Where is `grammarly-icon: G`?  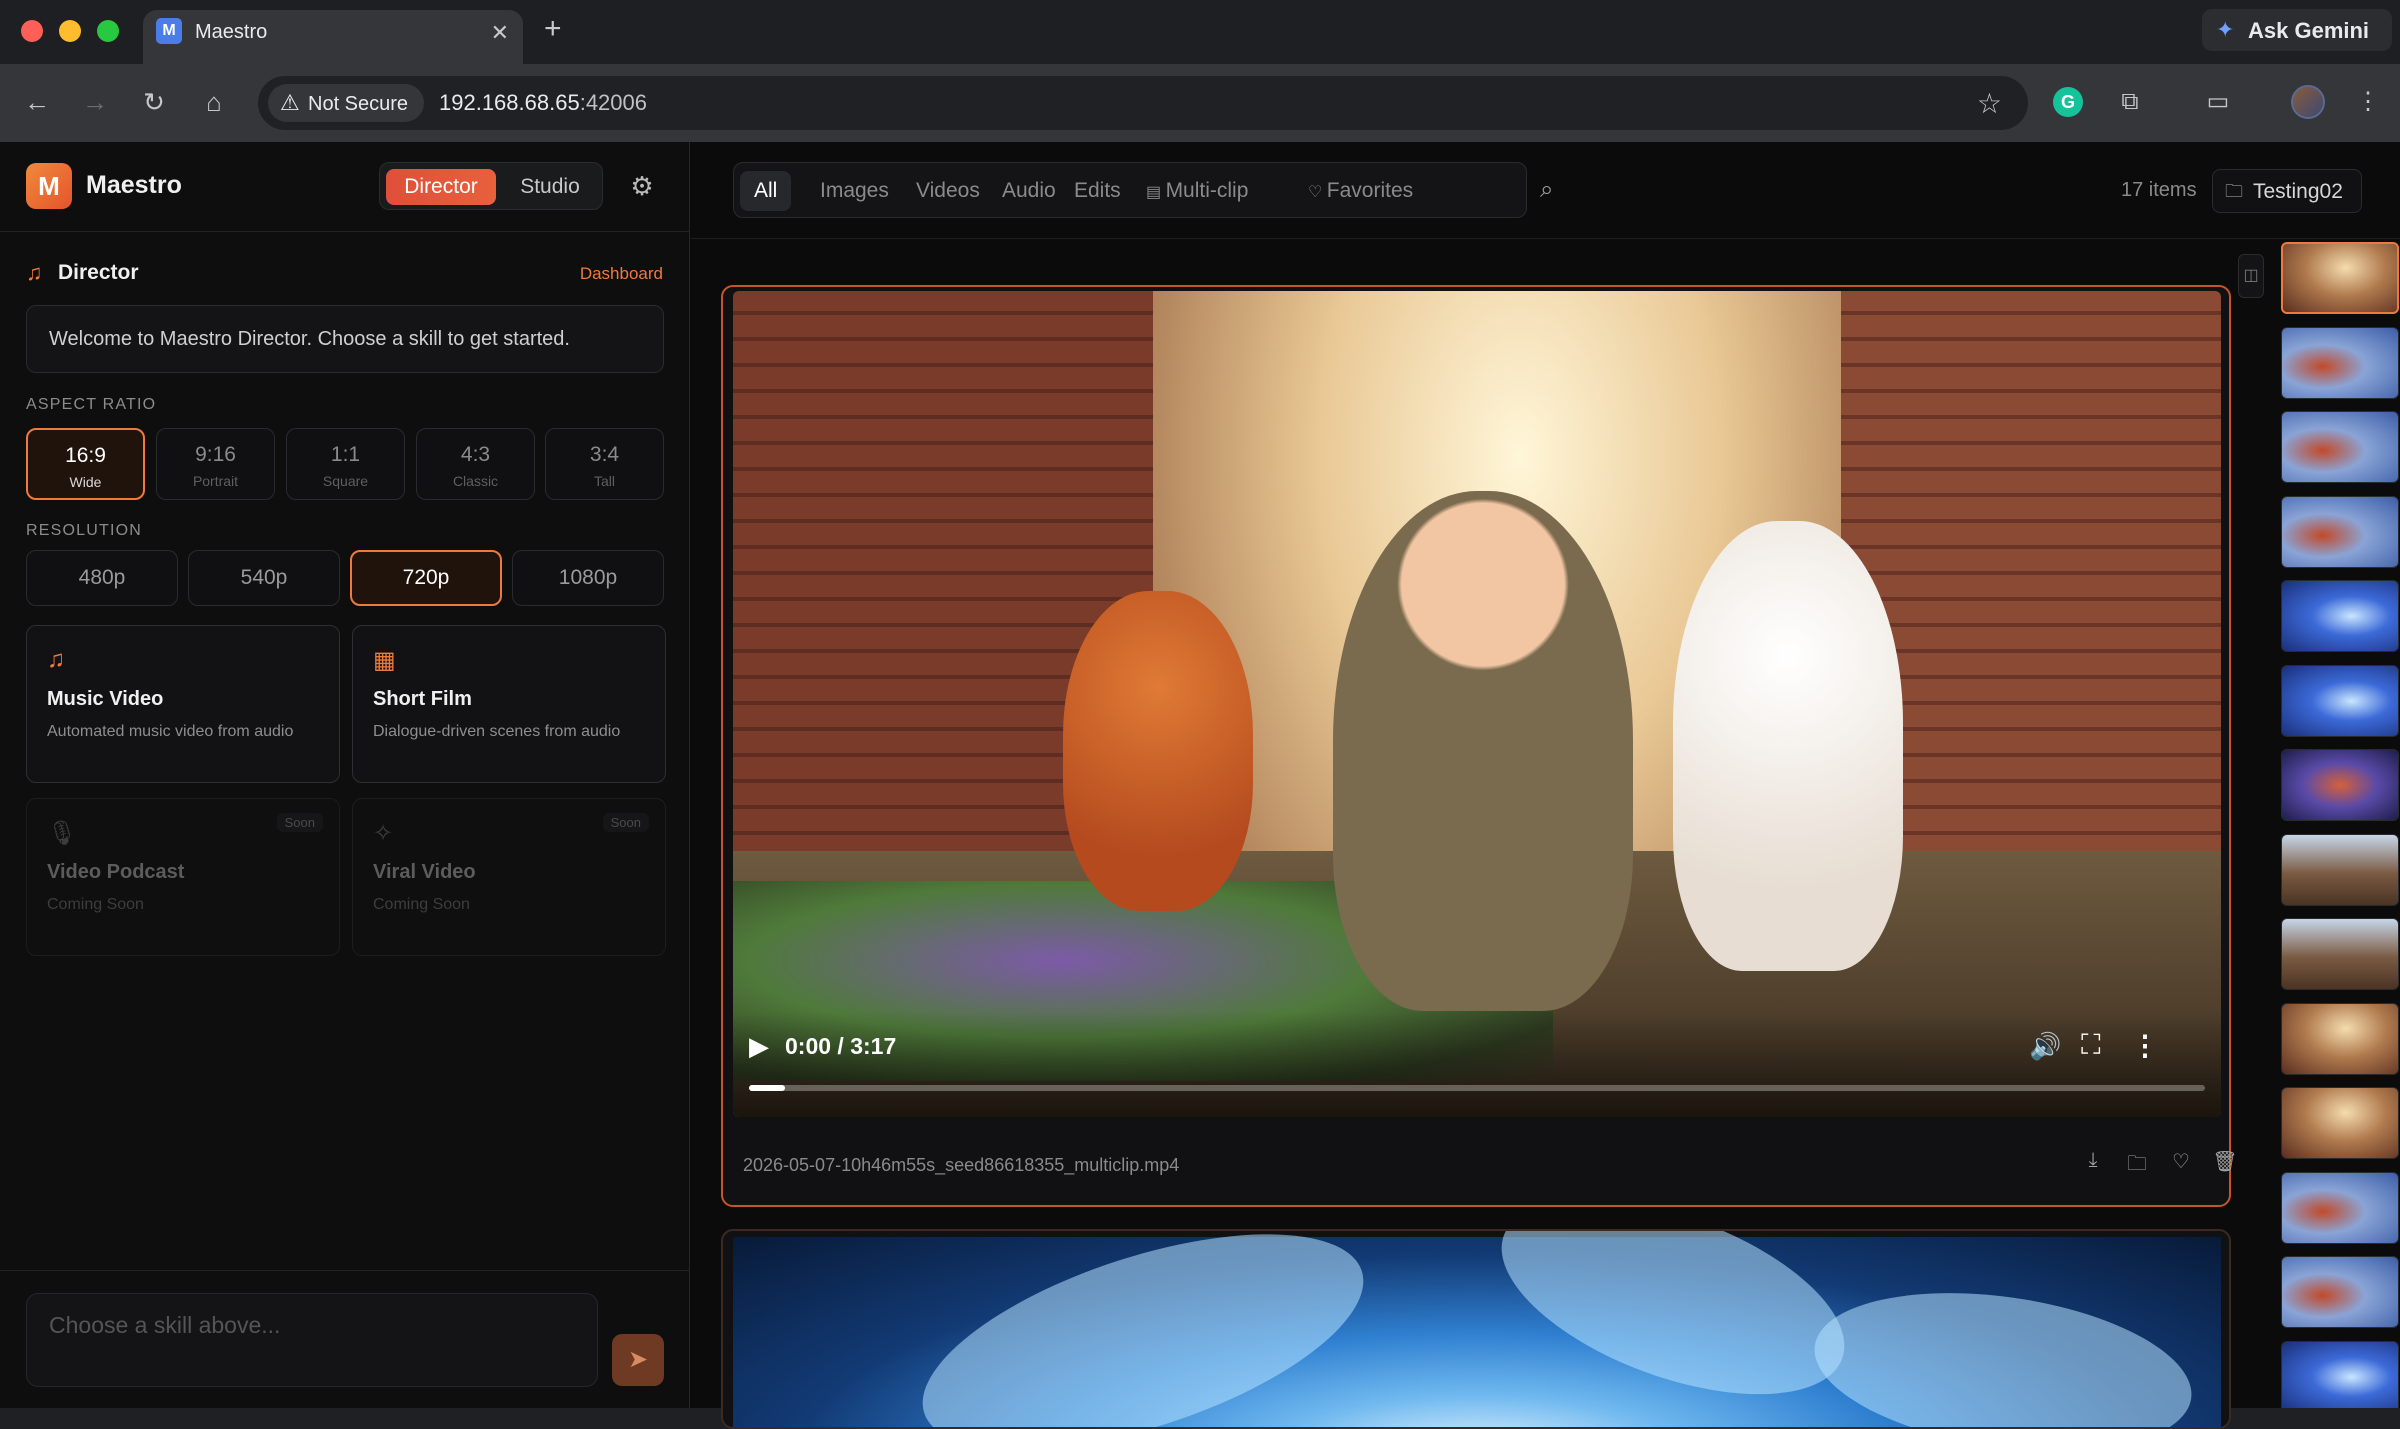
grammarly-icon: G is located at coordinates (2070, 104).